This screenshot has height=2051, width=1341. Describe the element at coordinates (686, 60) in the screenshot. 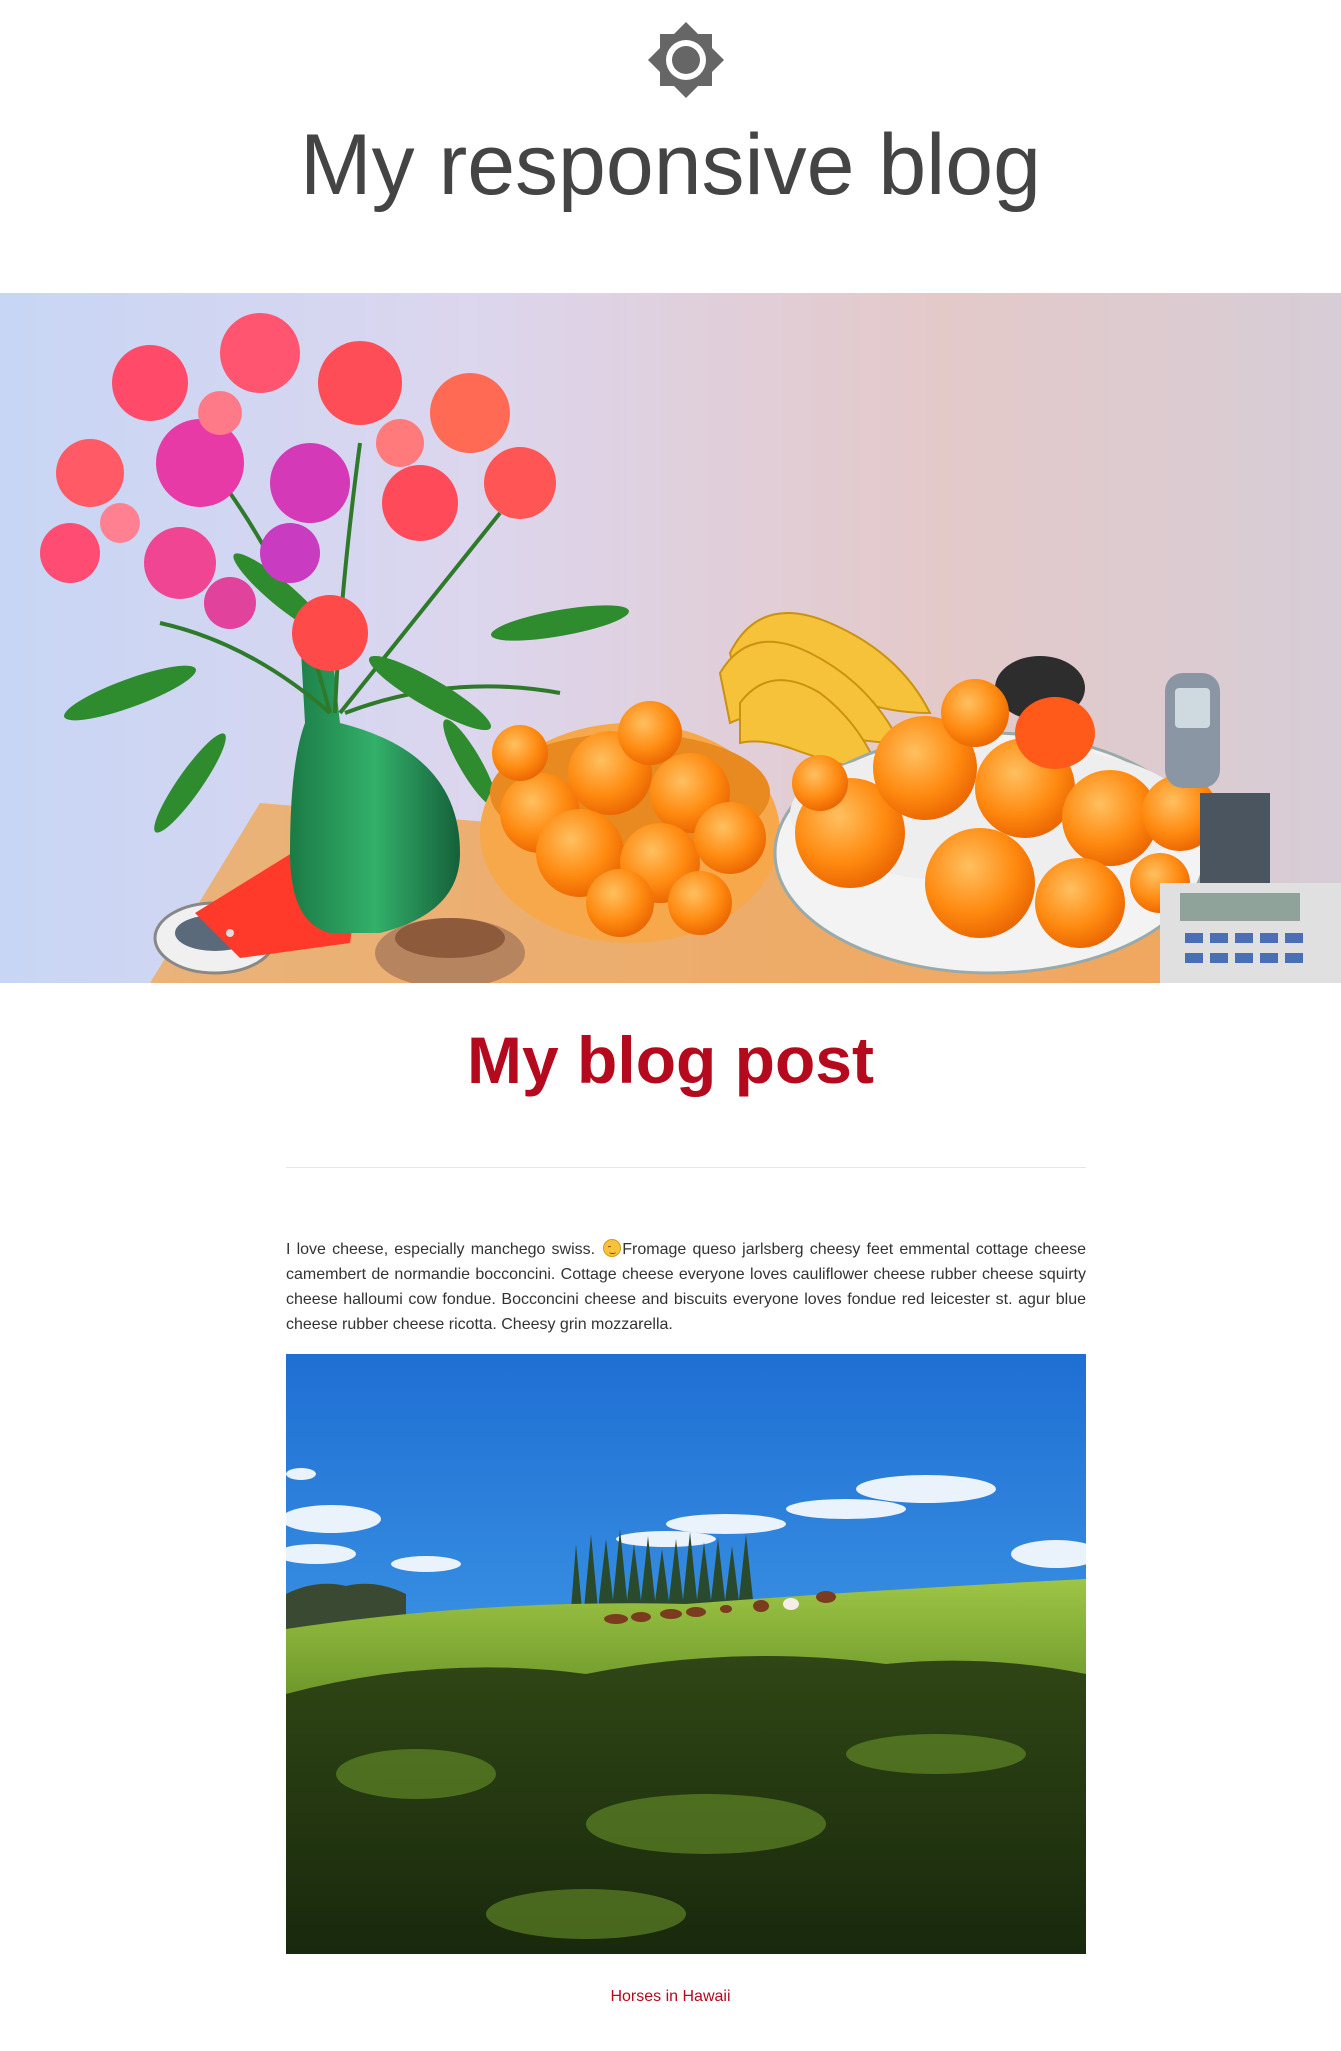

I see `gear-sun-icon` at that location.